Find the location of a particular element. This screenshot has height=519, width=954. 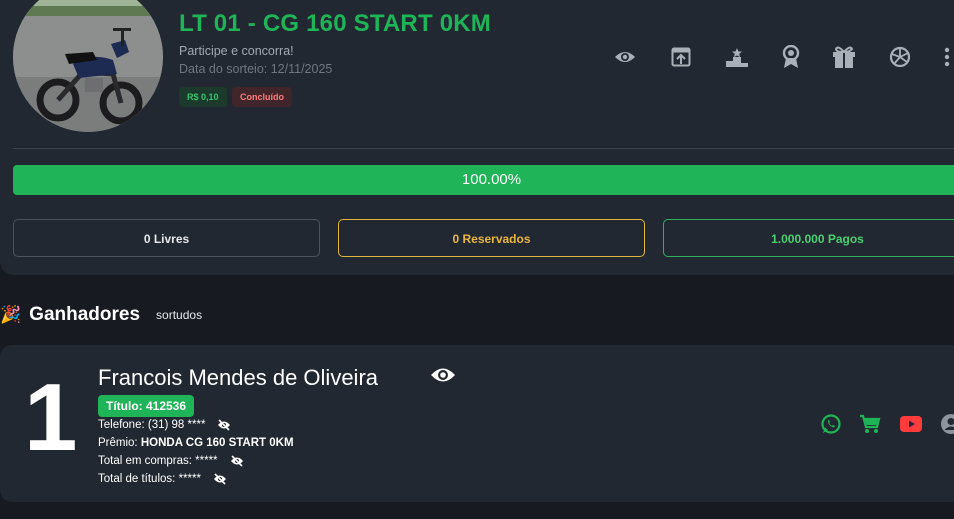

phone-value: (31) 98 **** is located at coordinates (176, 425).